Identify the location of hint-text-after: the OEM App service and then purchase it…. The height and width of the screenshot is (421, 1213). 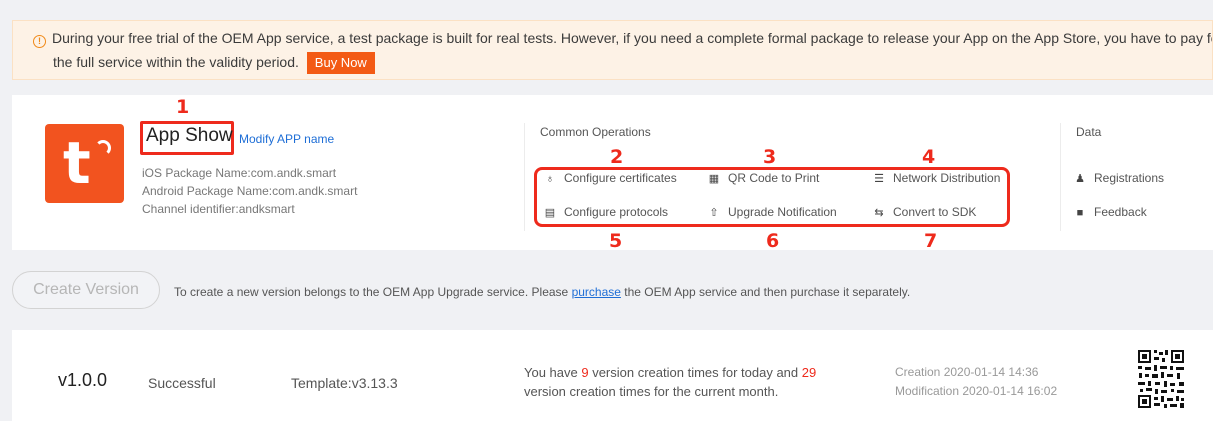
(765, 292).